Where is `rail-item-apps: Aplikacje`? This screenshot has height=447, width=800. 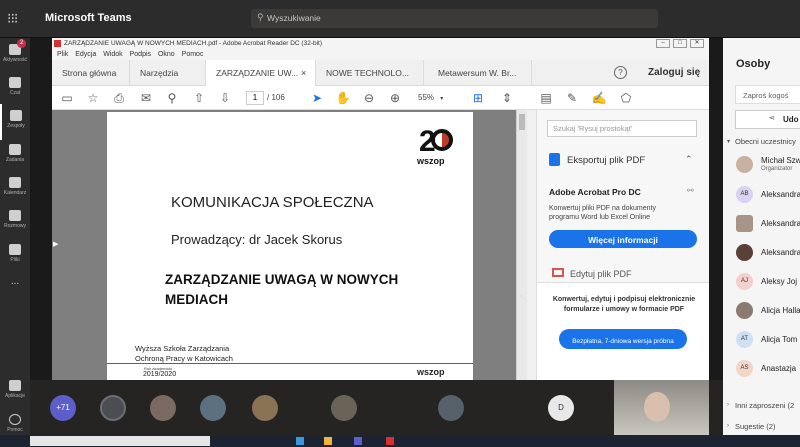 rail-item-apps: Aplikacje is located at coordinates (15, 392).